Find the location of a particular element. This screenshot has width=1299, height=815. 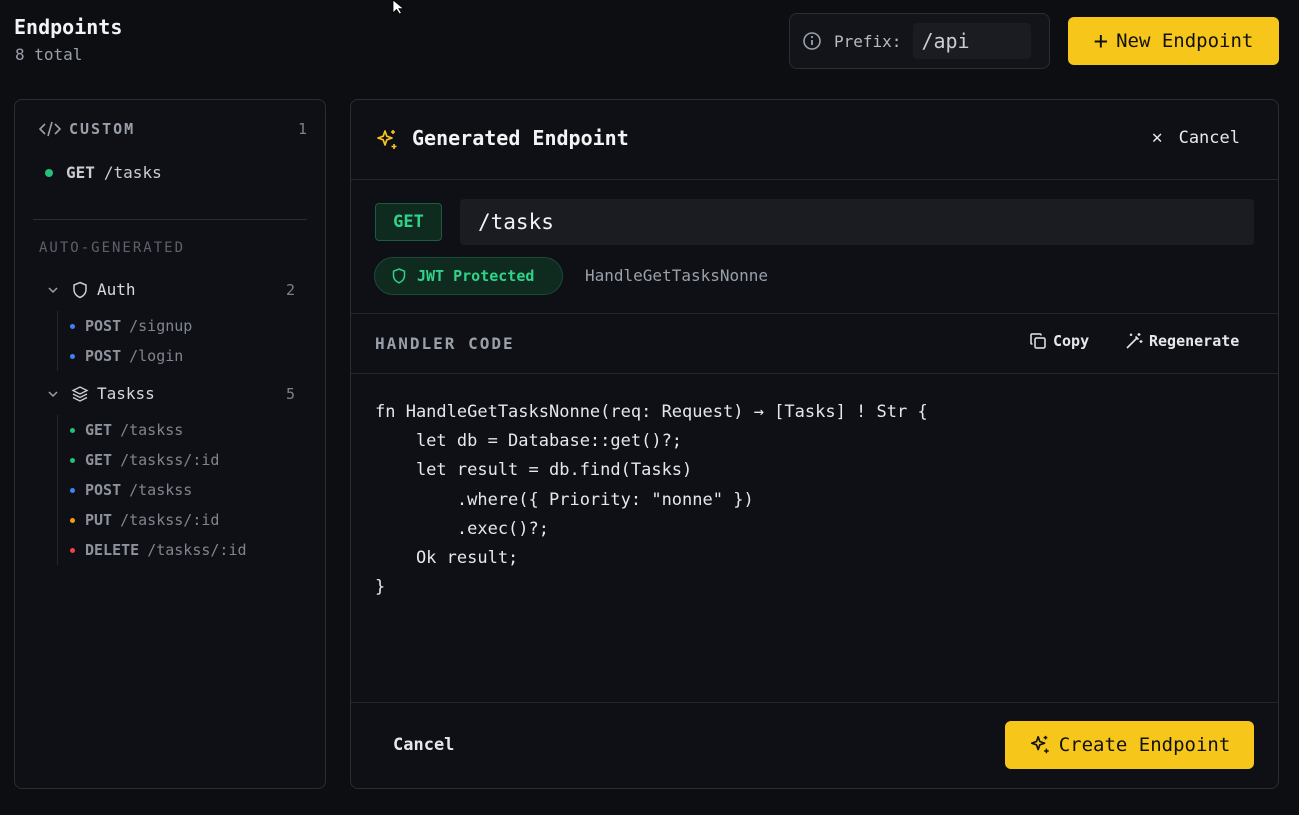

create-endpoint-button: Create Endpoint is located at coordinates (1129, 745).